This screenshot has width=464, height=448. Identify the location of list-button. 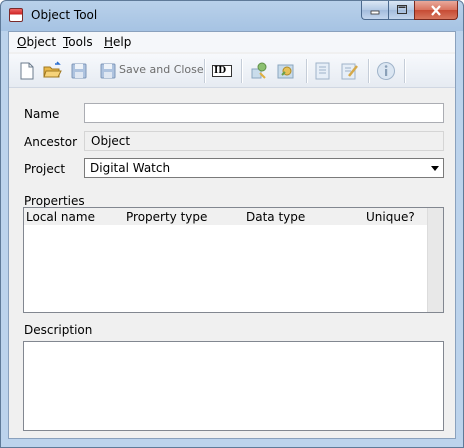
(322, 71).